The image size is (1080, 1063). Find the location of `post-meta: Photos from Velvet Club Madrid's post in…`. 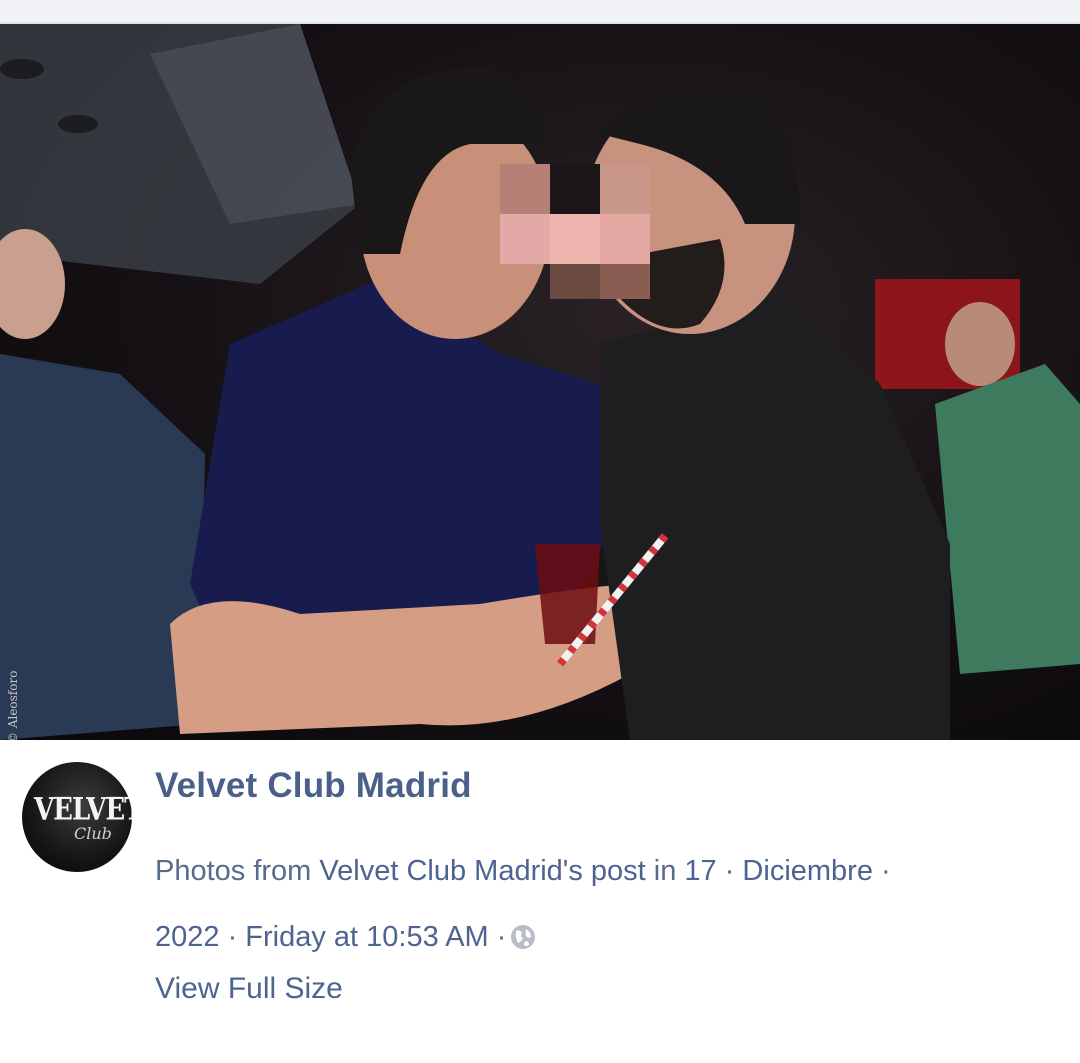

post-meta: Photos from Velvet Club Madrid's post in… is located at coordinates (595, 904).